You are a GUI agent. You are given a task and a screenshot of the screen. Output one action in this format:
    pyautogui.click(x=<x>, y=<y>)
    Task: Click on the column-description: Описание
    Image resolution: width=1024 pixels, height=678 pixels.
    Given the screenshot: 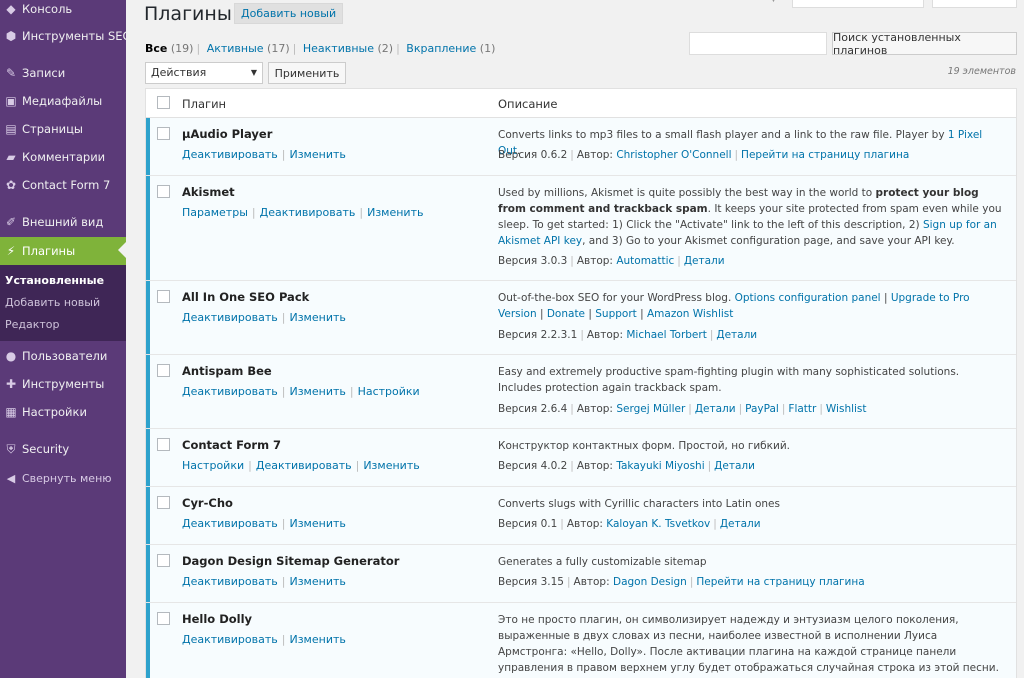 What is the action you would take?
    pyautogui.click(x=528, y=104)
    